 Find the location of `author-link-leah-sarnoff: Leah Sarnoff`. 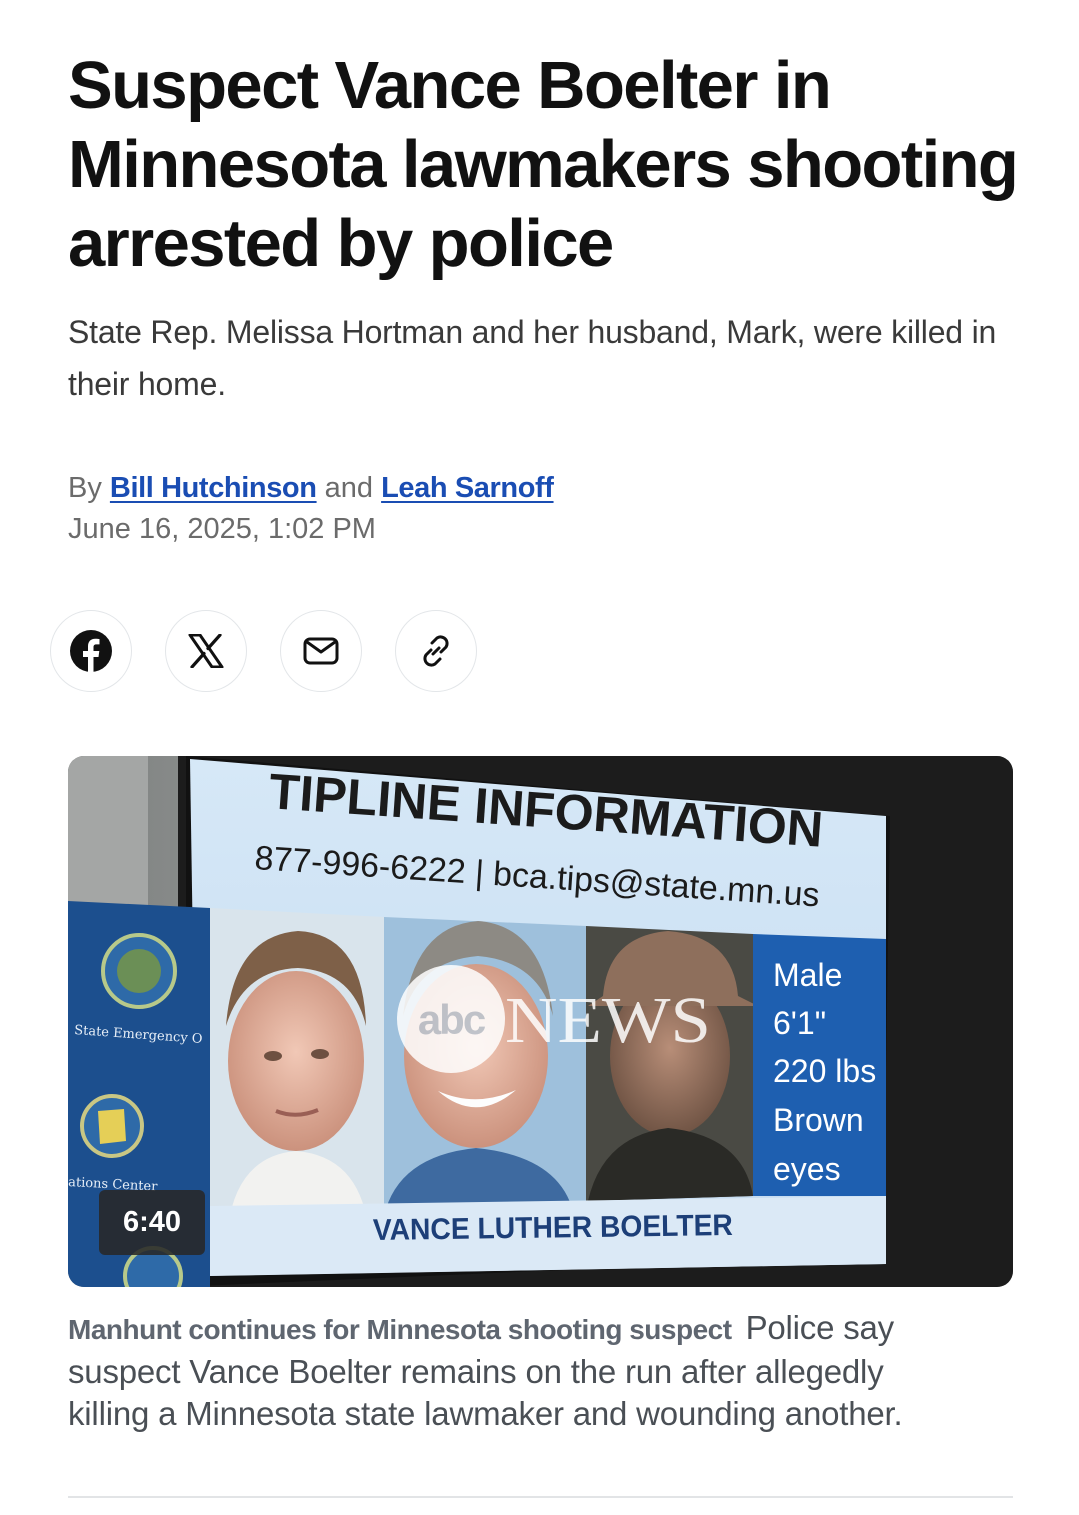

author-link-leah-sarnoff: Leah Sarnoff is located at coordinates (467, 488).